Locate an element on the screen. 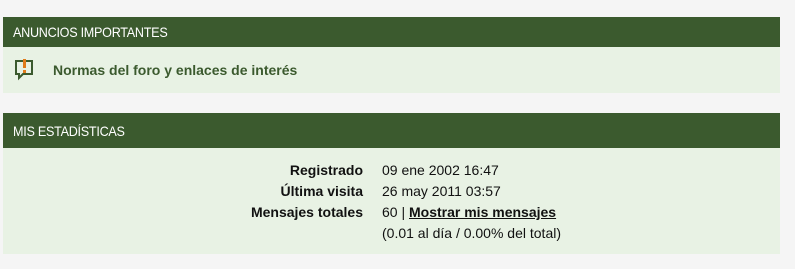  posts-detail: (0.01 al día / 0.00% del total) is located at coordinates (471, 233).